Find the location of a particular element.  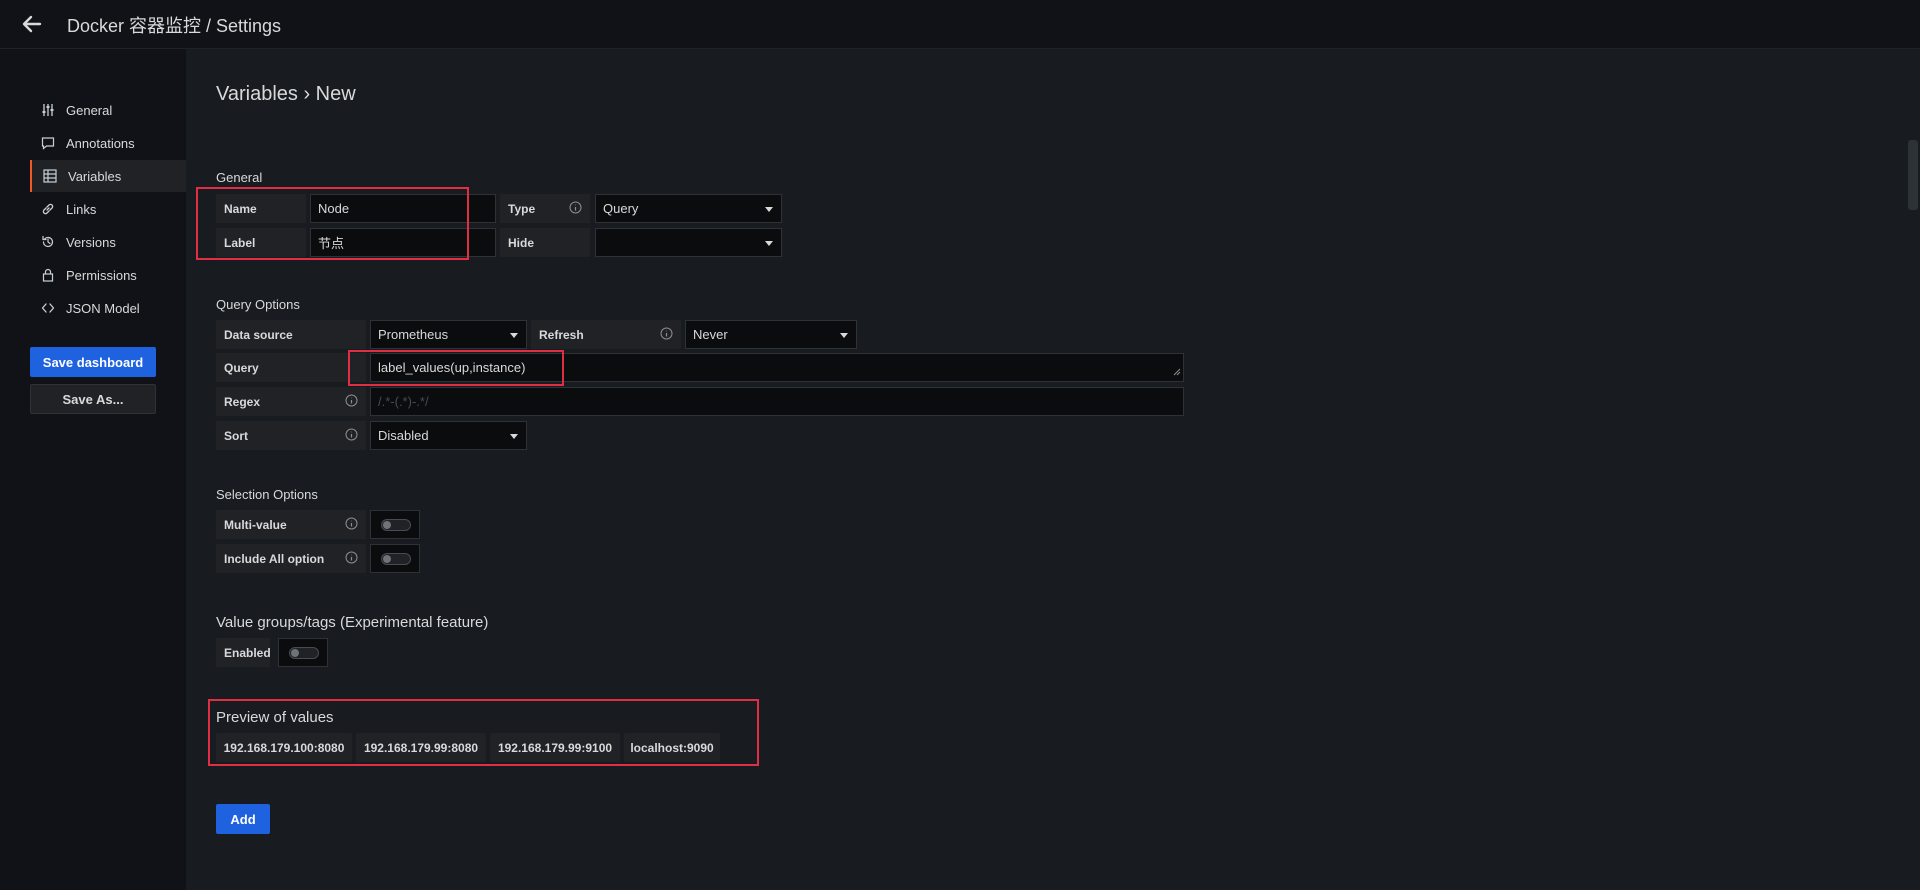

preview-value-chip: 192.168.179.99:9100 is located at coordinates (555, 747).